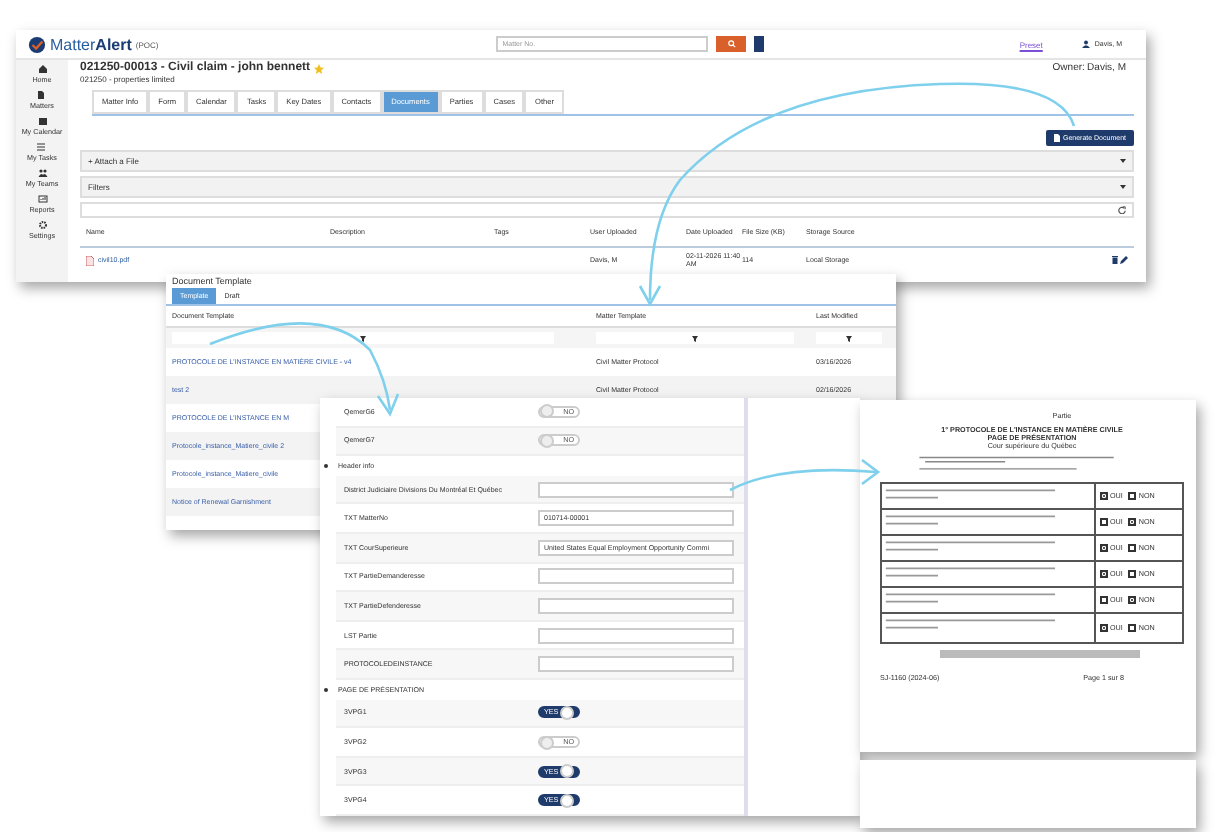  I want to click on calendar-icon, so click(42, 121).